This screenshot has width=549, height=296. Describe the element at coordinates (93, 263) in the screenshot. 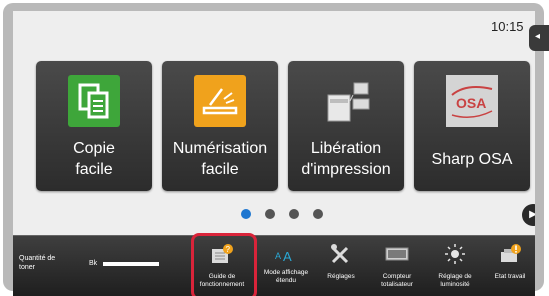

I see `toner-color-label: Bk` at that location.